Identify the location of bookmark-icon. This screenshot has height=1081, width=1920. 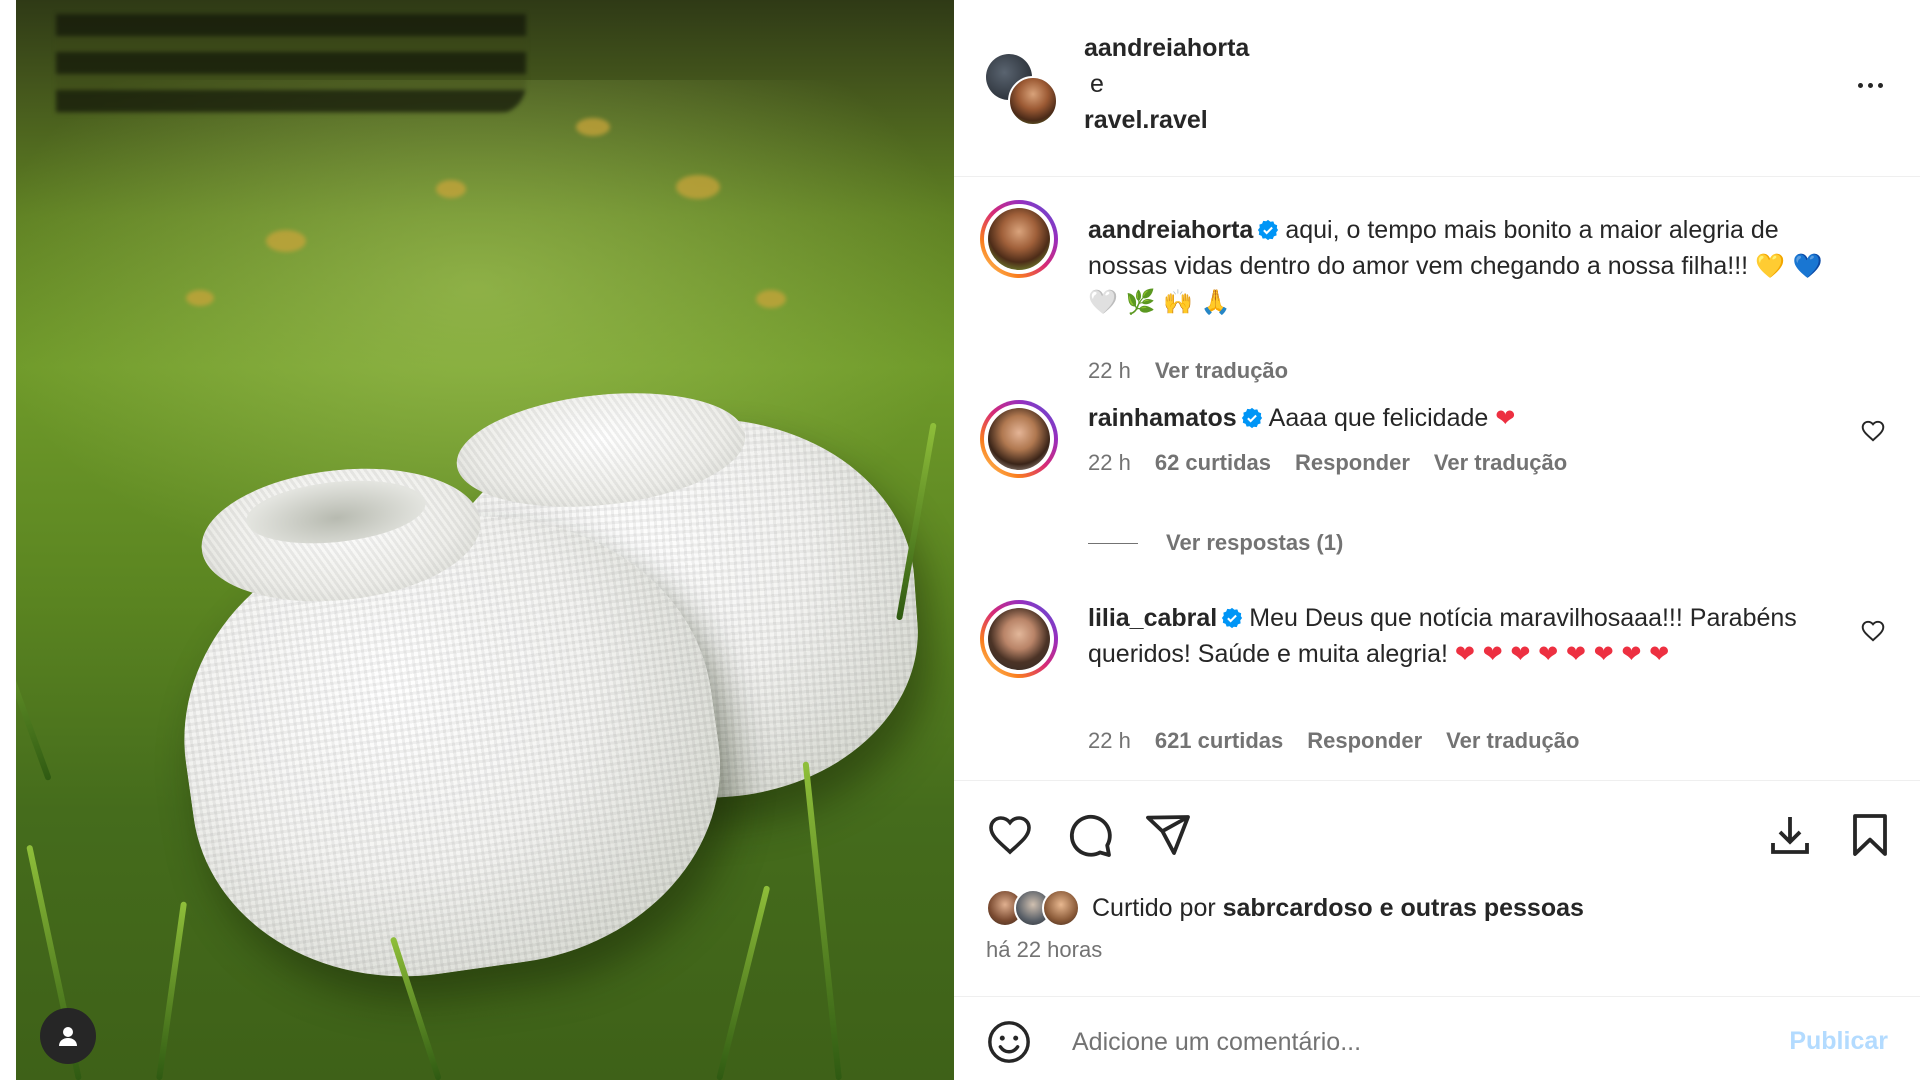
(1870, 835).